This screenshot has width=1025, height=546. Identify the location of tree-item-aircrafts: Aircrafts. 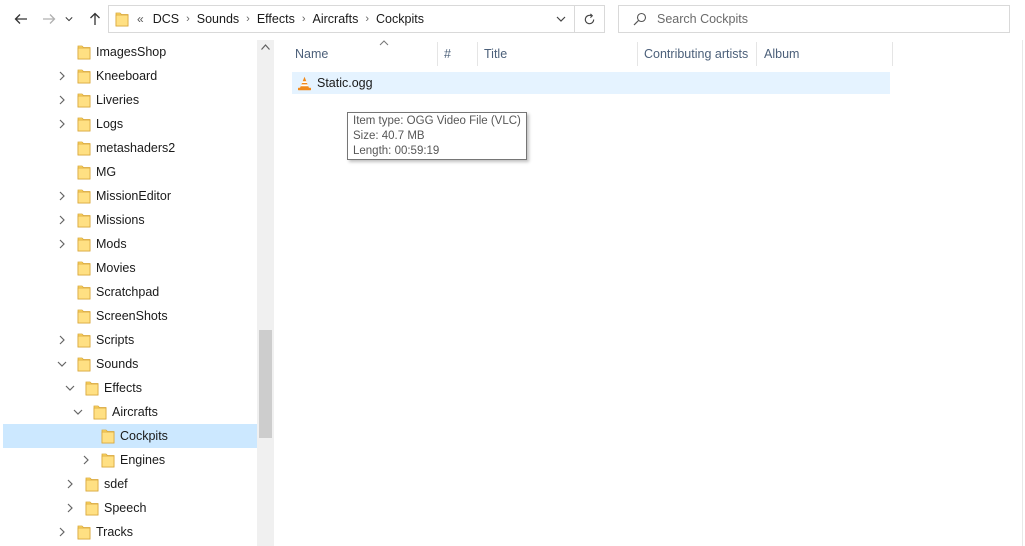
(130, 412).